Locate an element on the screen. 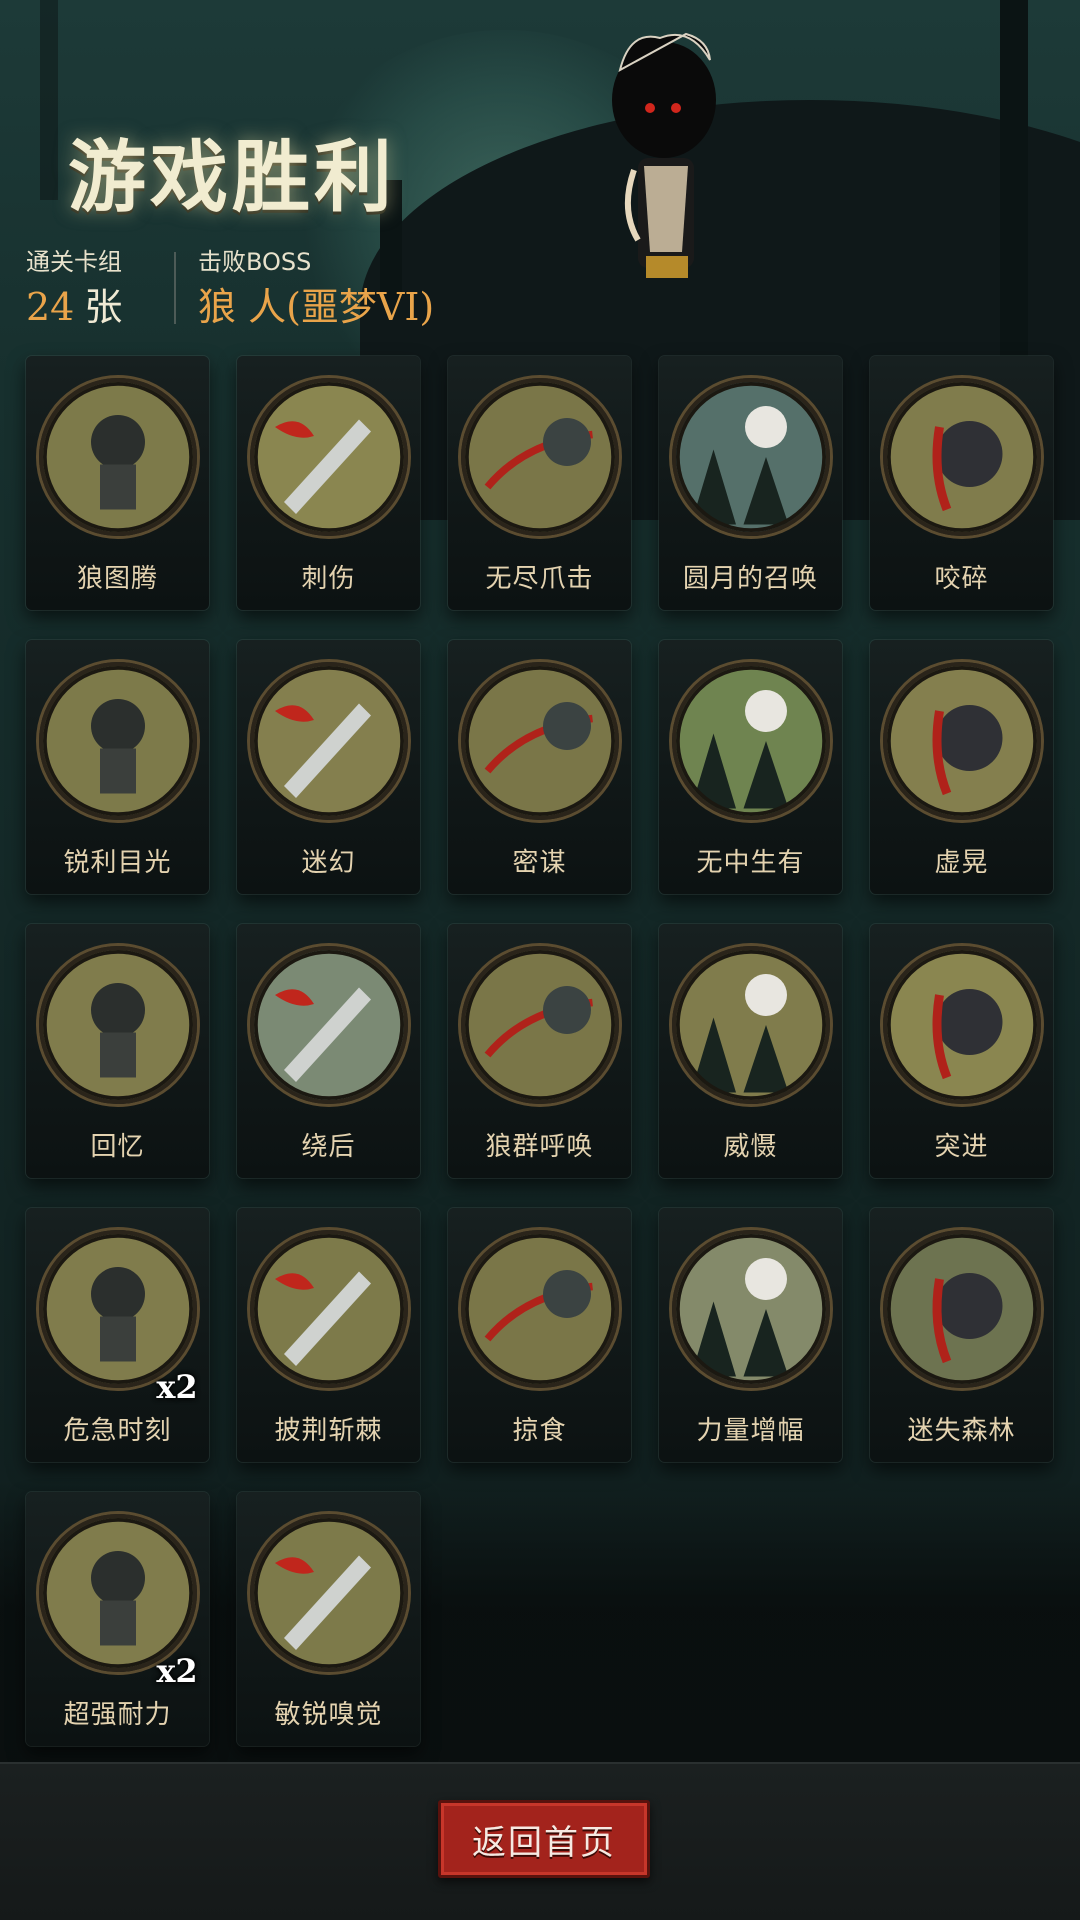  card-name: 回忆 is located at coordinates (117, 1147).